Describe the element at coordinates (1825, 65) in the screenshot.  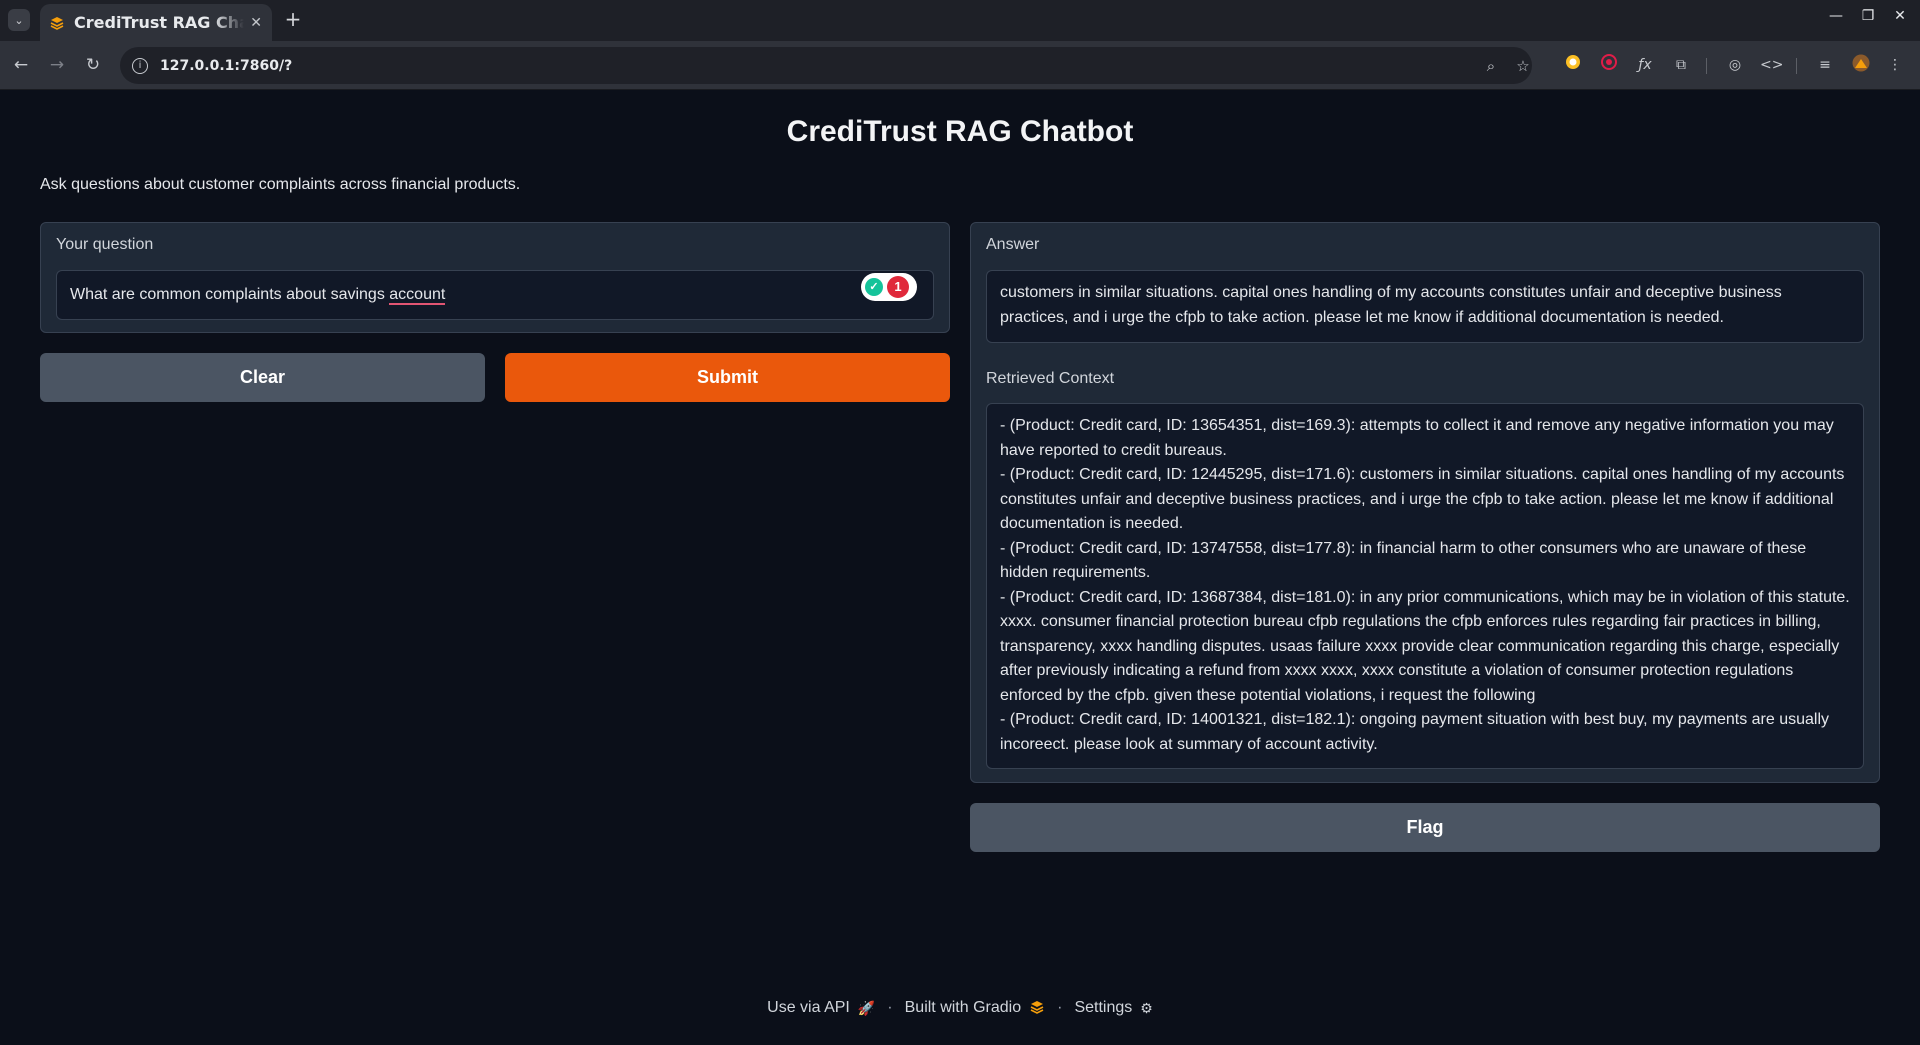
I see `reading-list-icon: ≡` at that location.